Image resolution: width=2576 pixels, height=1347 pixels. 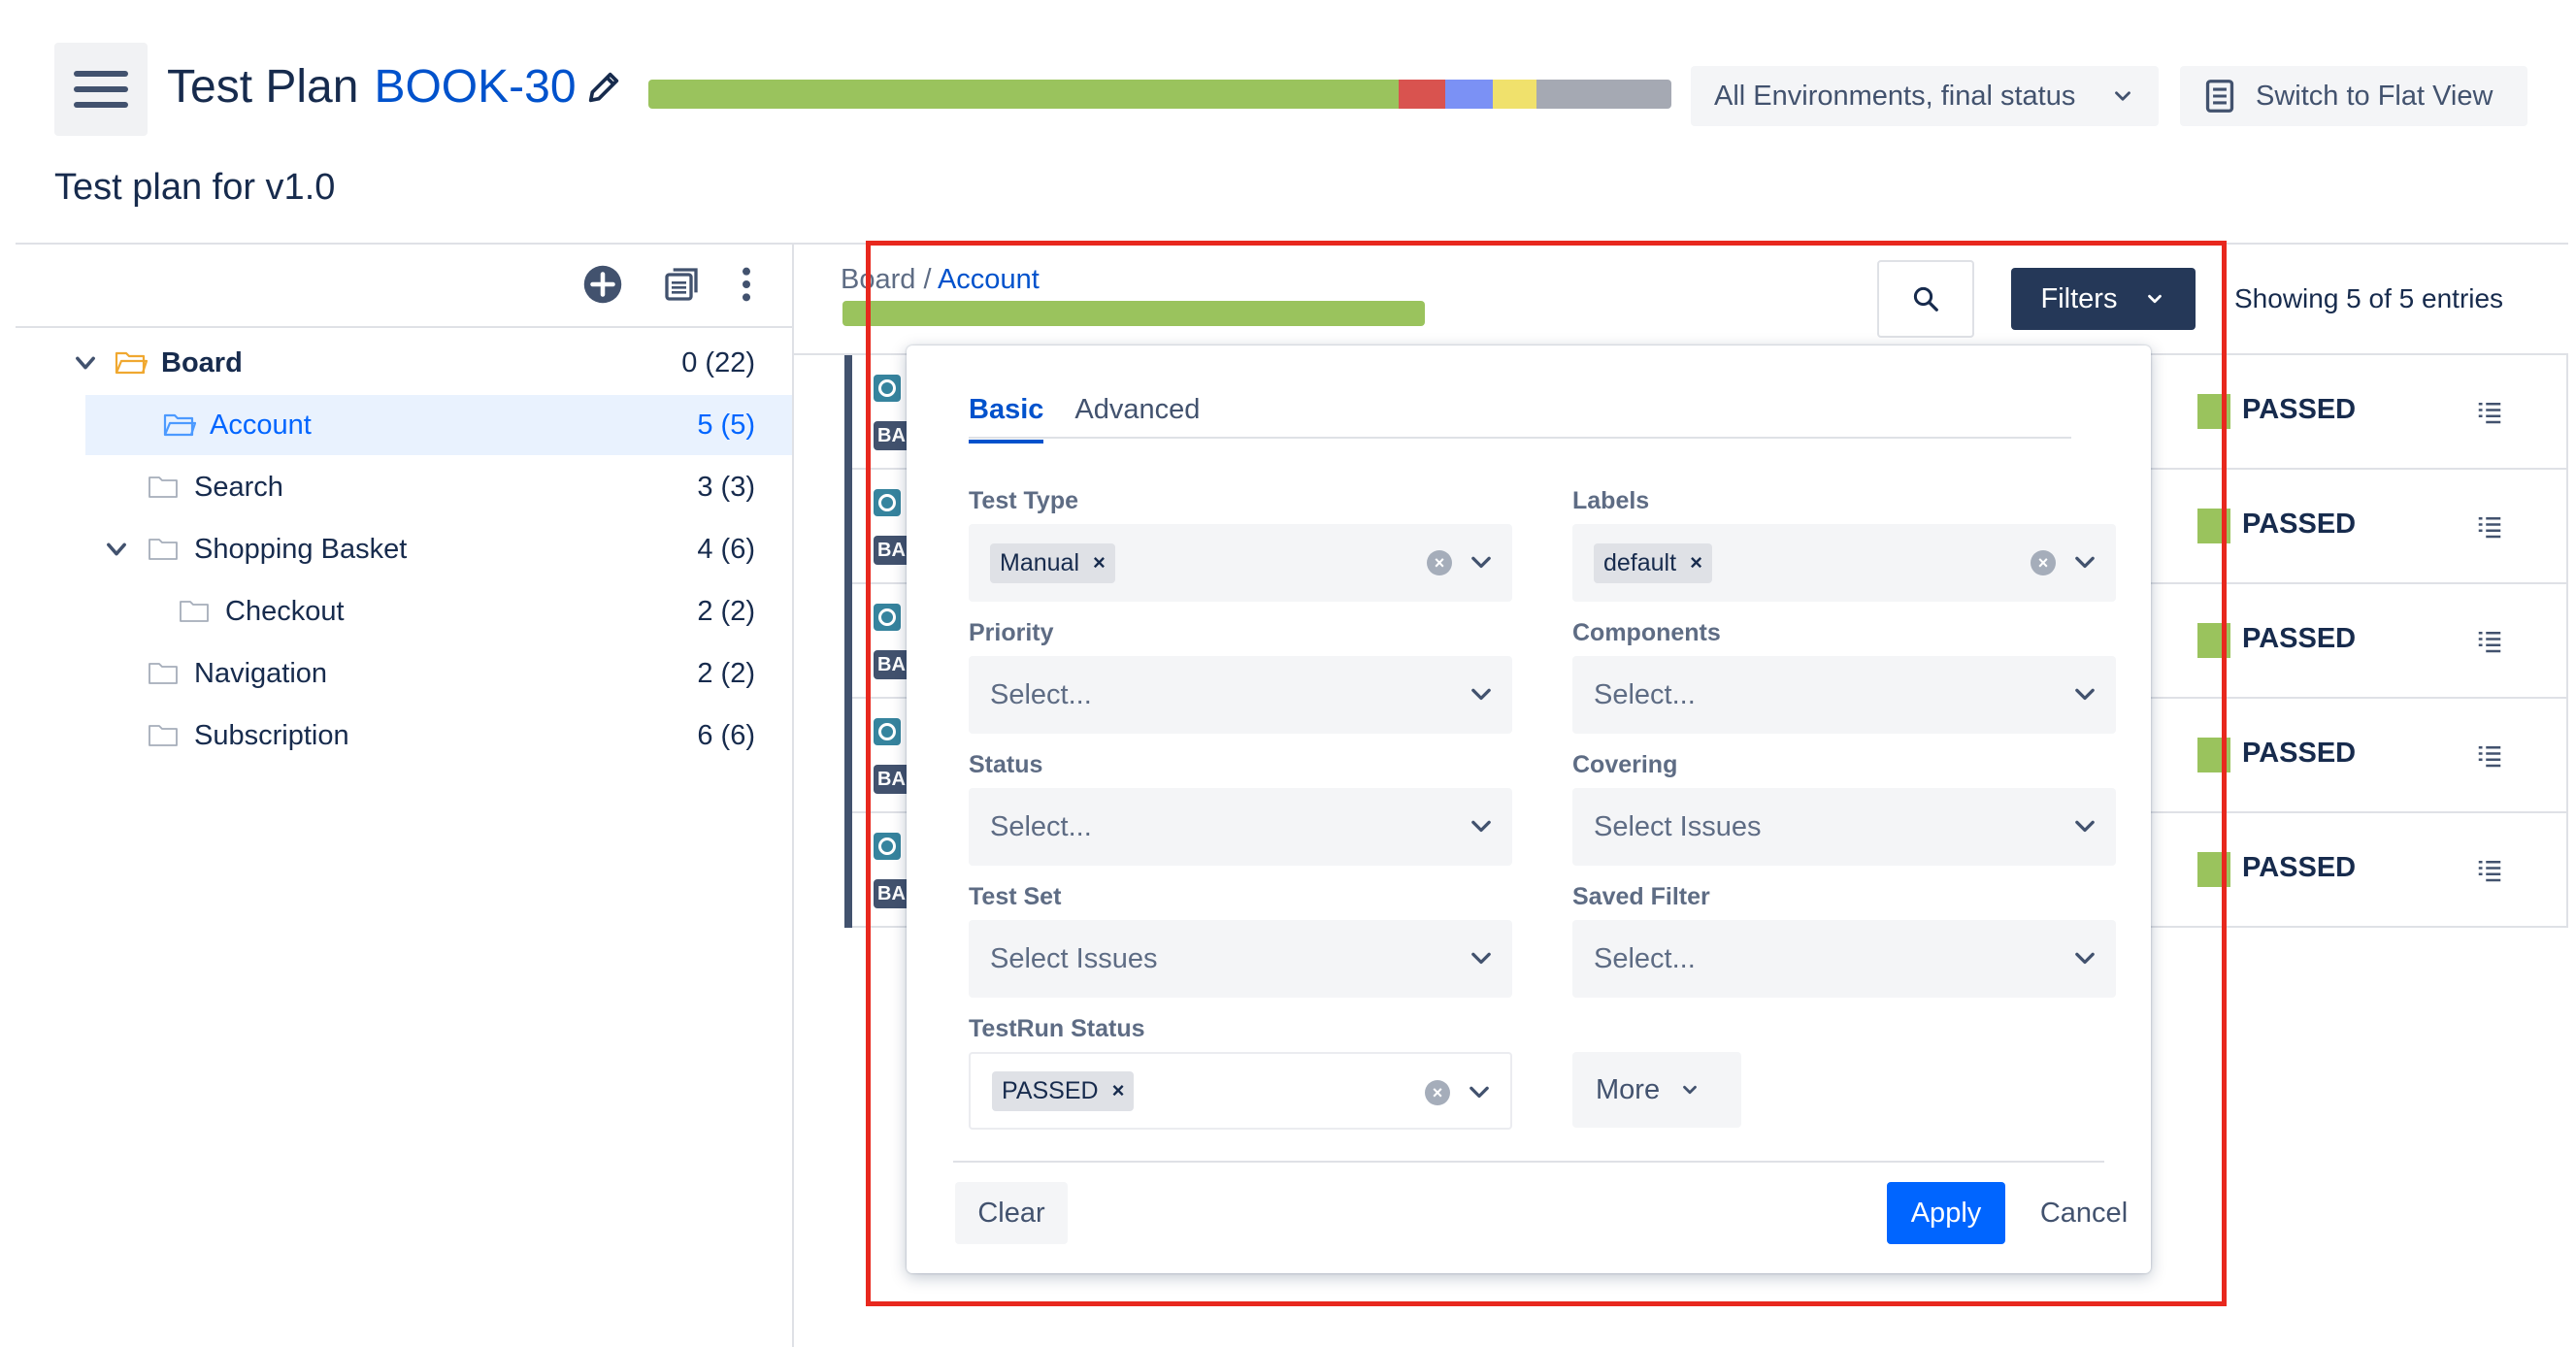 I want to click on more-filters-button: More, so click(x=1656, y=1090).